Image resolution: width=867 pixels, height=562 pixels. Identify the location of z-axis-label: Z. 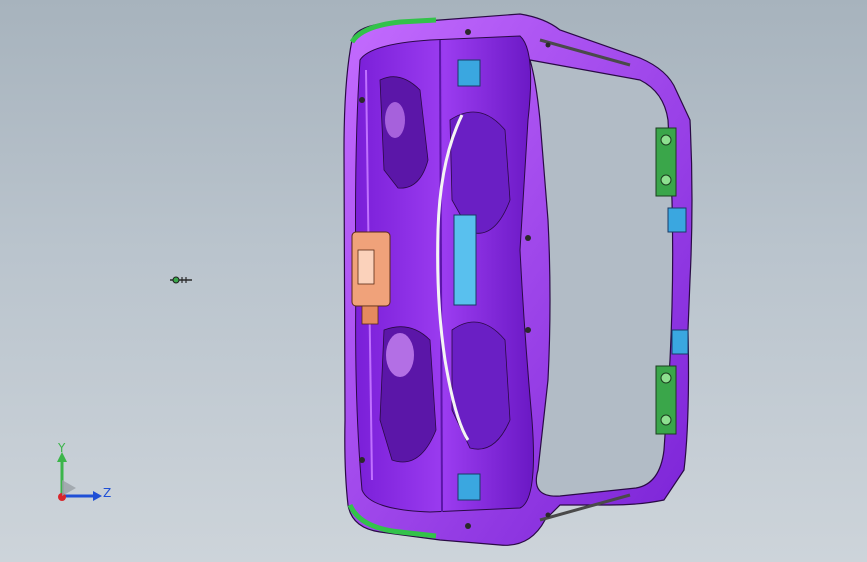
(107, 493).